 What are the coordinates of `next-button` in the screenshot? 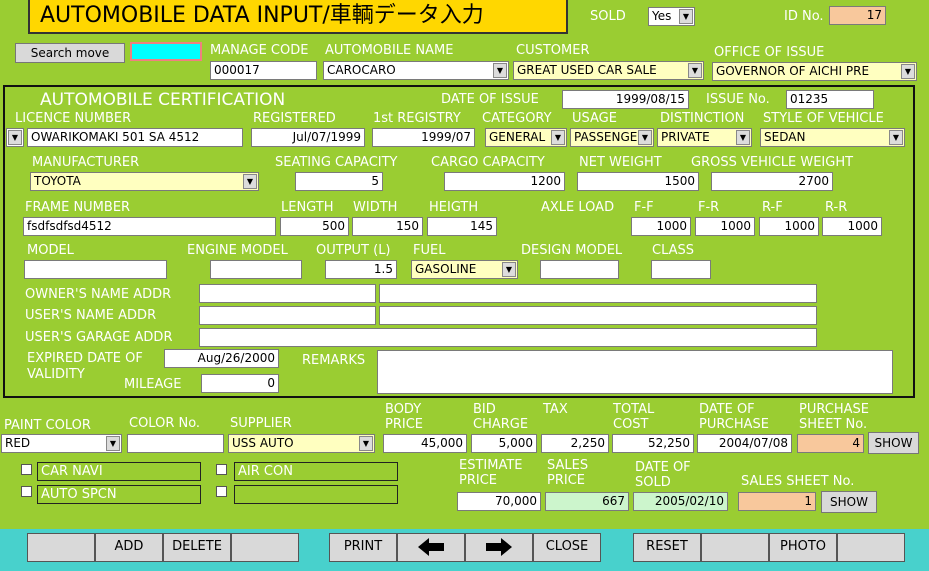 It's located at (499, 547).